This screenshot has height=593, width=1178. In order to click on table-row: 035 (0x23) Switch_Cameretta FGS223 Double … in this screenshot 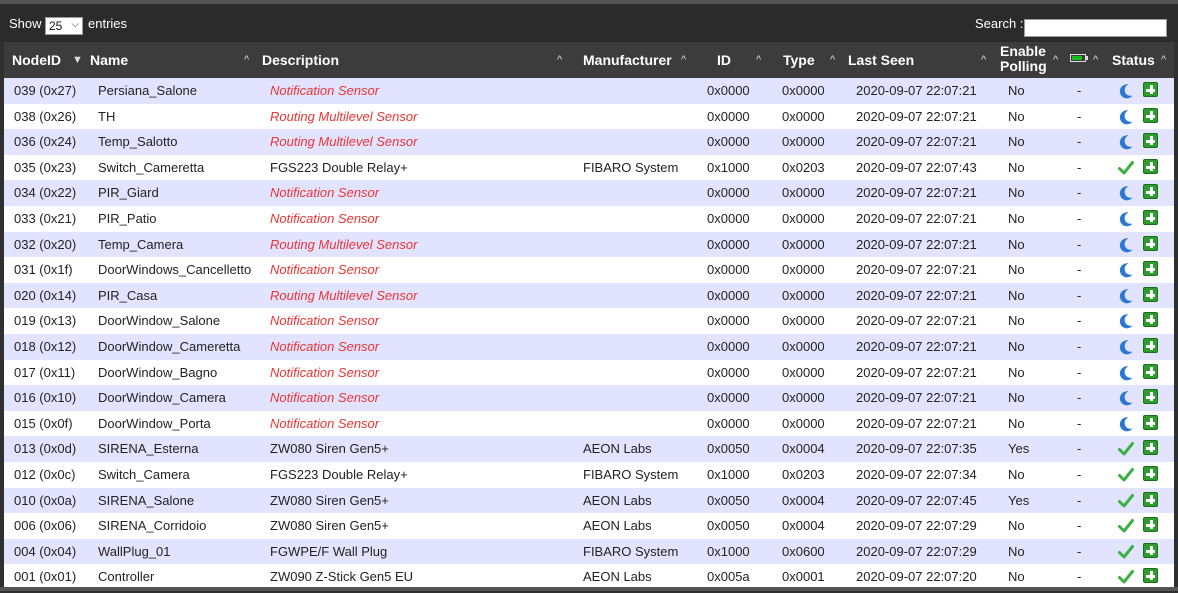, I will do `click(589, 167)`.